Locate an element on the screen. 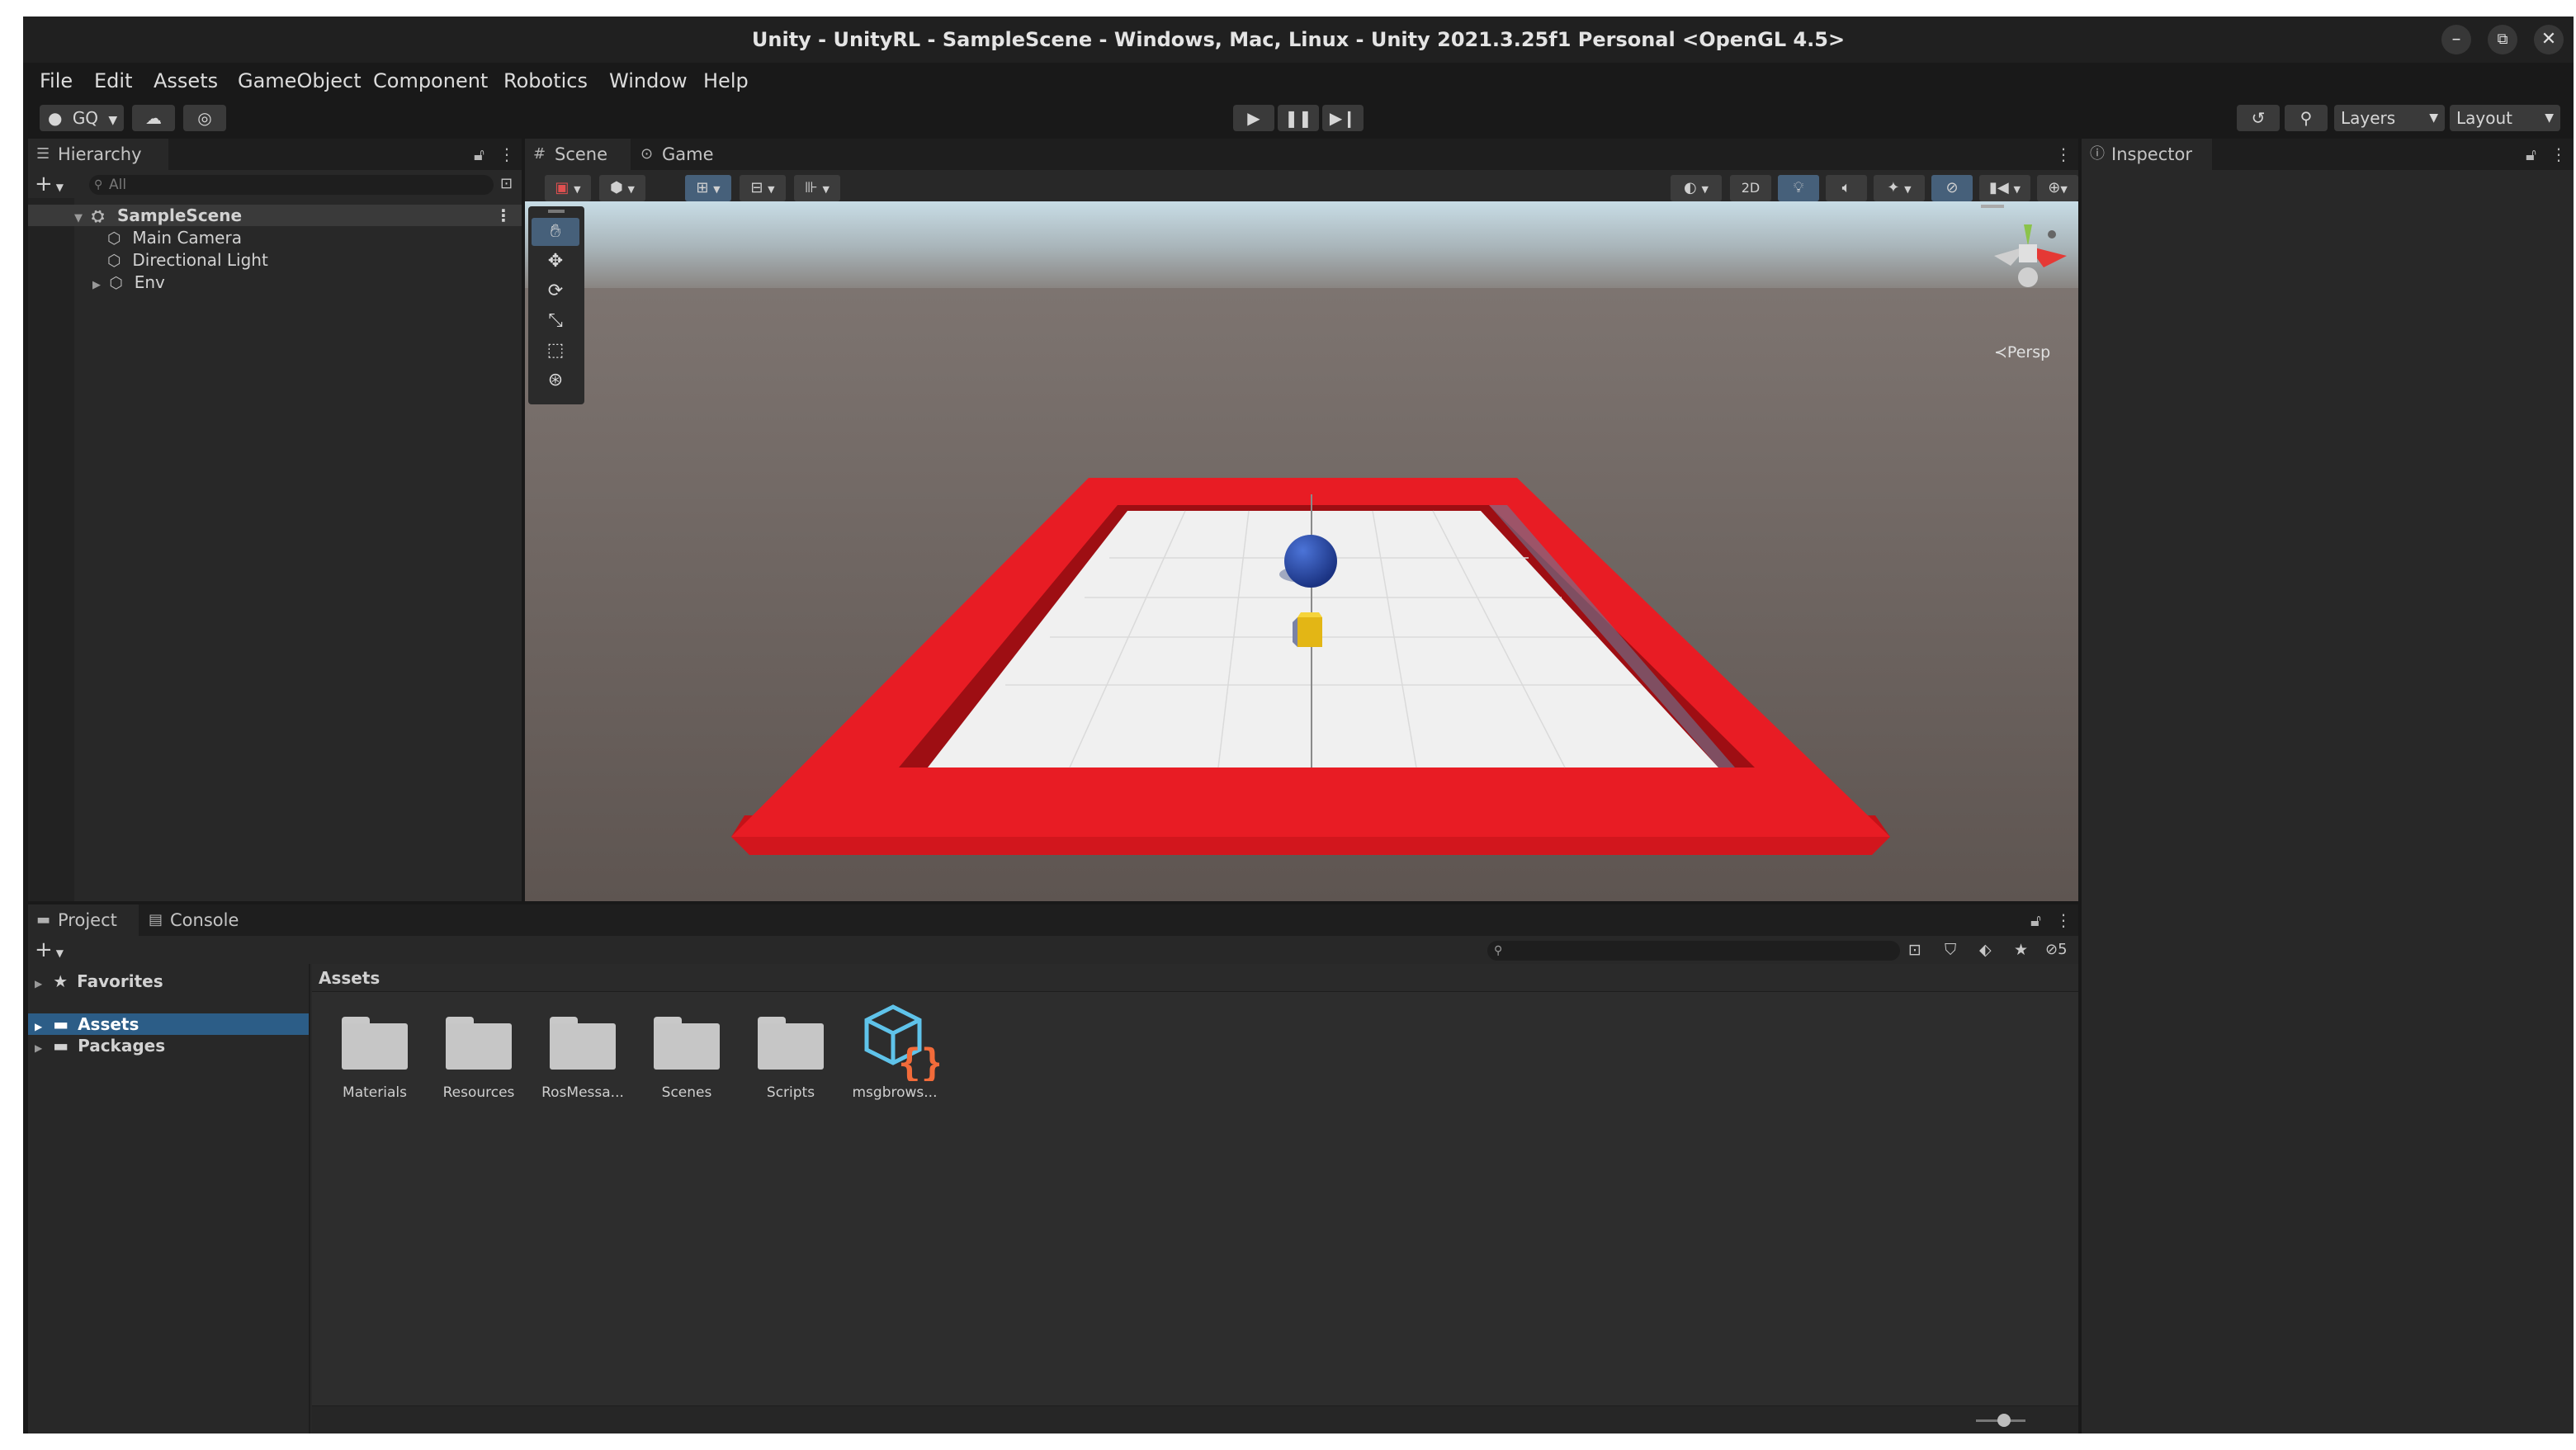 This screenshot has width=2576, height=1450. sidebar-favorites: ▶ ★ Favorites is located at coordinates (168, 981).